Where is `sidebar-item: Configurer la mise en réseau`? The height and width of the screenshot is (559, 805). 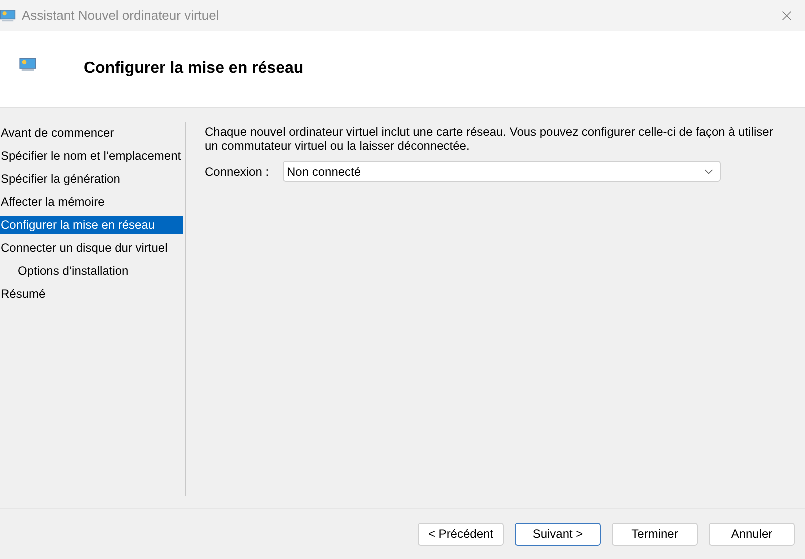
sidebar-item: Configurer la mise en réseau is located at coordinates (92, 225).